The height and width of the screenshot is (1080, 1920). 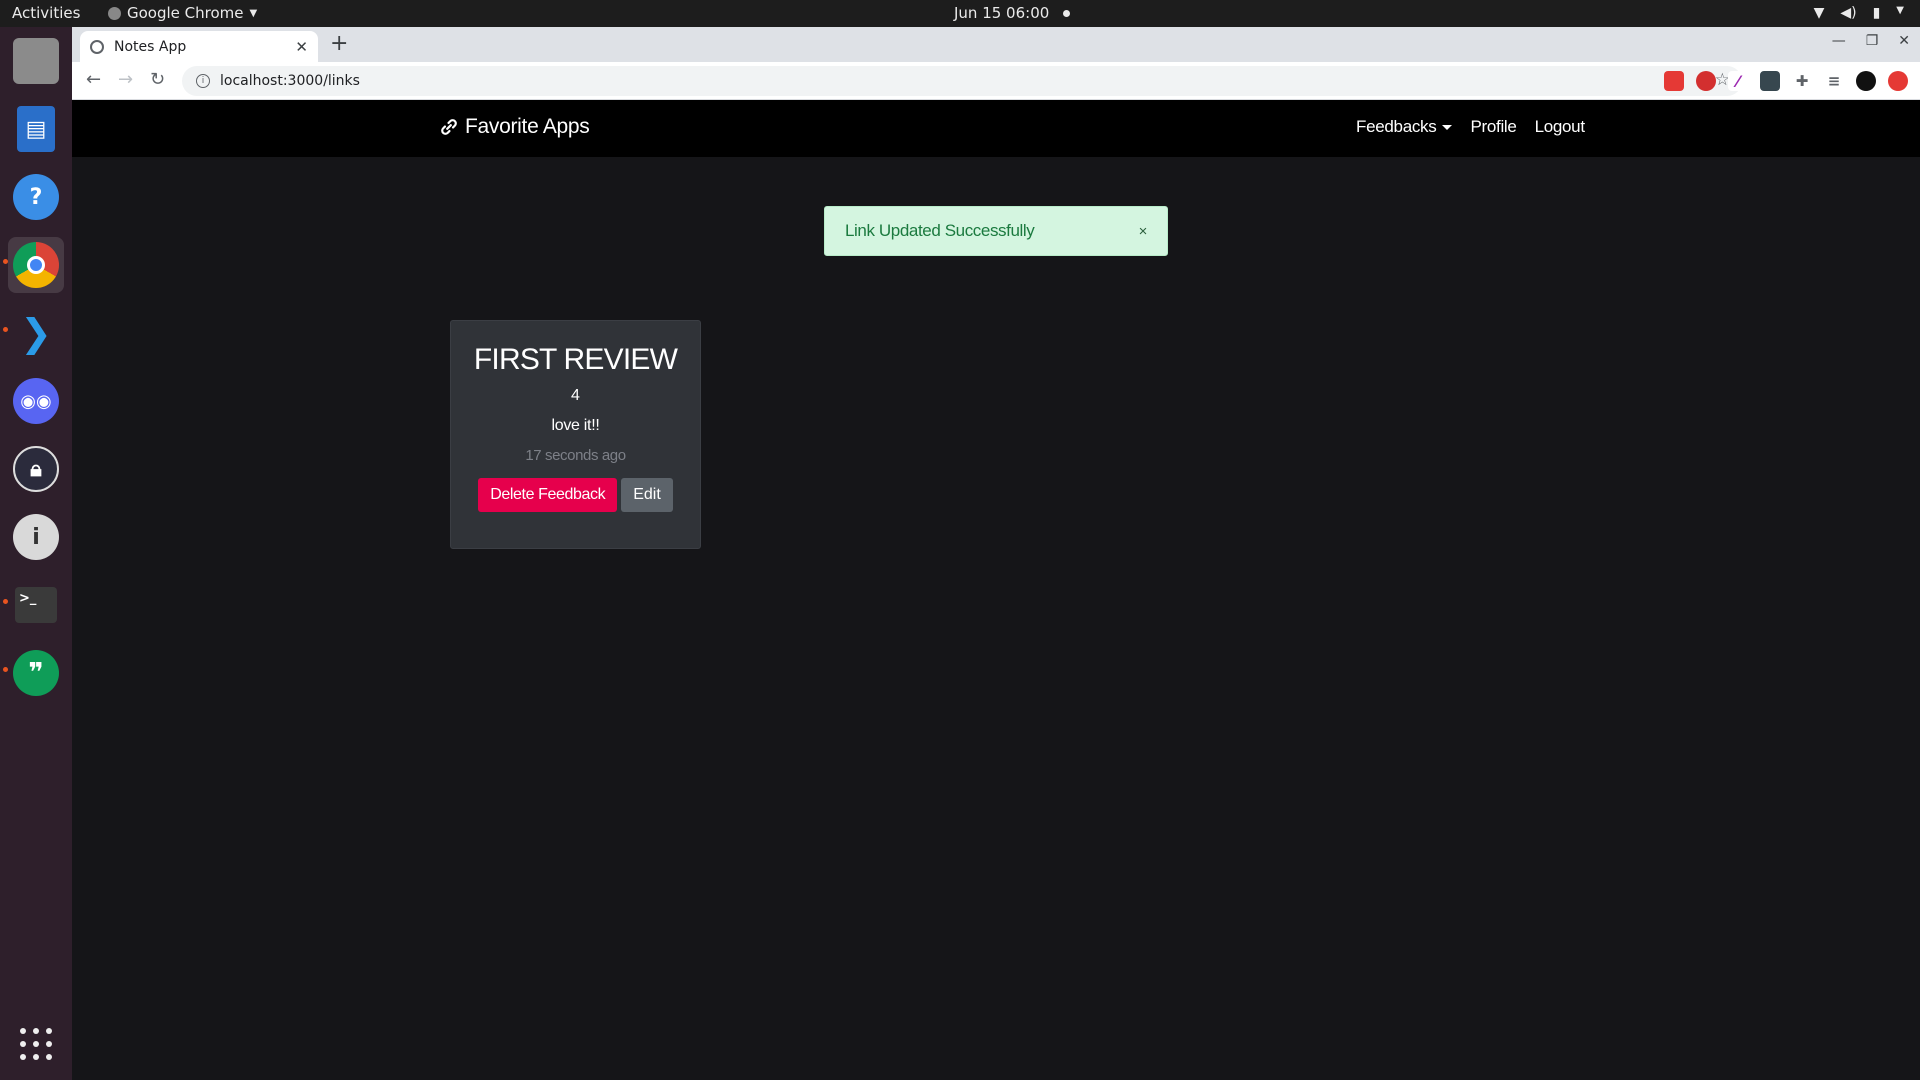 What do you see at coordinates (548, 495) in the screenshot?
I see `delete-feedback-button: Delete Feedback` at bounding box center [548, 495].